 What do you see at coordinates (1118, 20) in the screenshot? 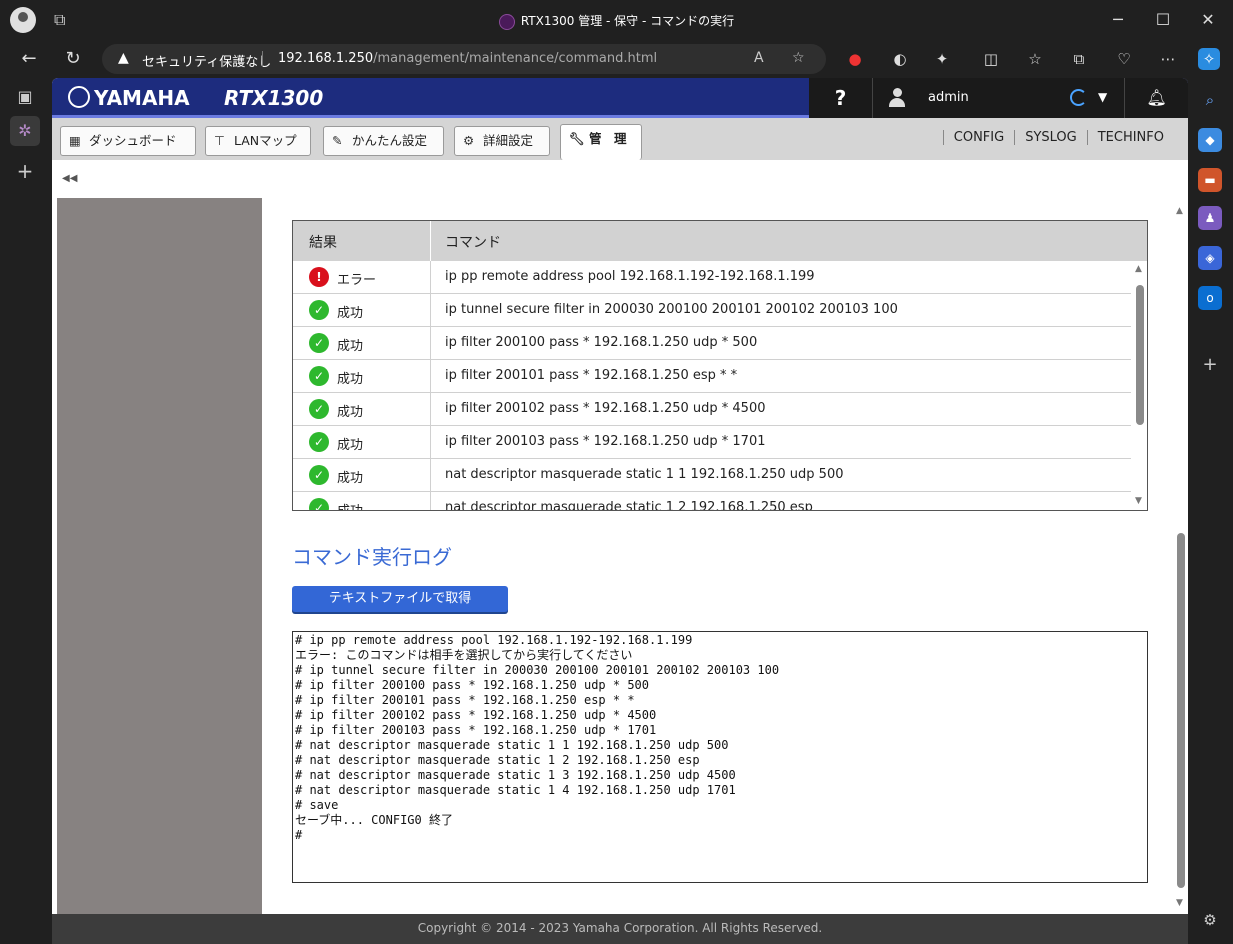
I see `minimize-button: ─` at bounding box center [1118, 20].